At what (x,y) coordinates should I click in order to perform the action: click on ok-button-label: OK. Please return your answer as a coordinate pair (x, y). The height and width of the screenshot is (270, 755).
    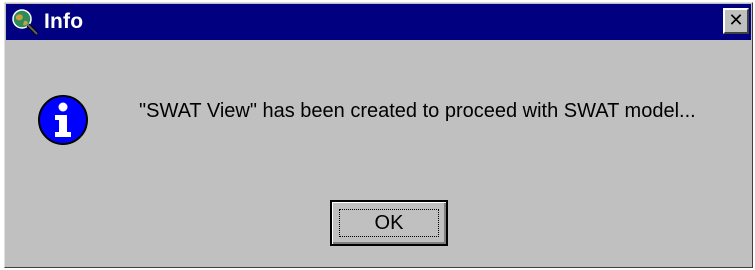
    Looking at the image, I should click on (389, 222).